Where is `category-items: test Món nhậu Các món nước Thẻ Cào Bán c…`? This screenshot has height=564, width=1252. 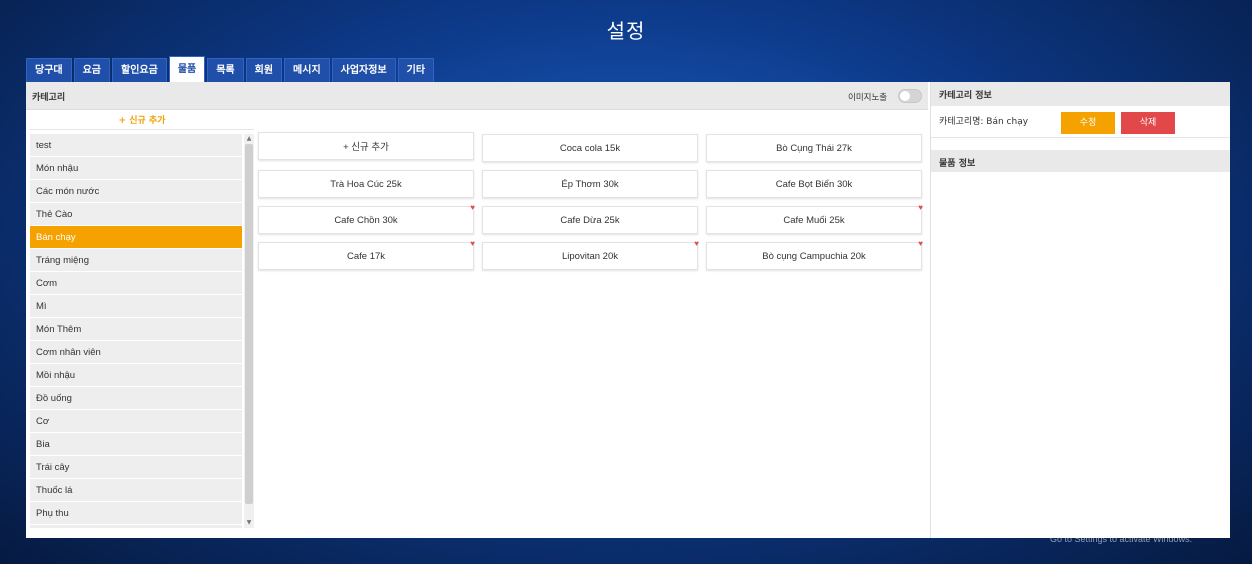 category-items: test Món nhậu Các món nước Thẻ Cào Bán c… is located at coordinates (136, 331).